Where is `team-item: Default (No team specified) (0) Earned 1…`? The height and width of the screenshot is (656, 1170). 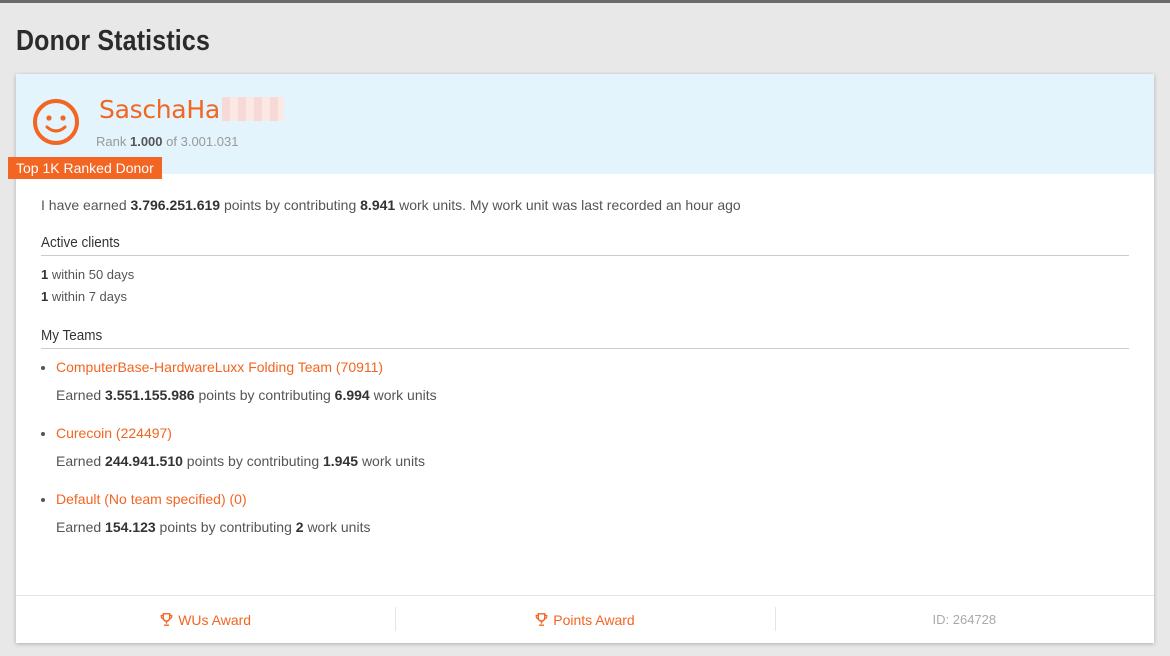
team-item: Default (No team specified) (0) Earned 1… is located at coordinates (585, 524).